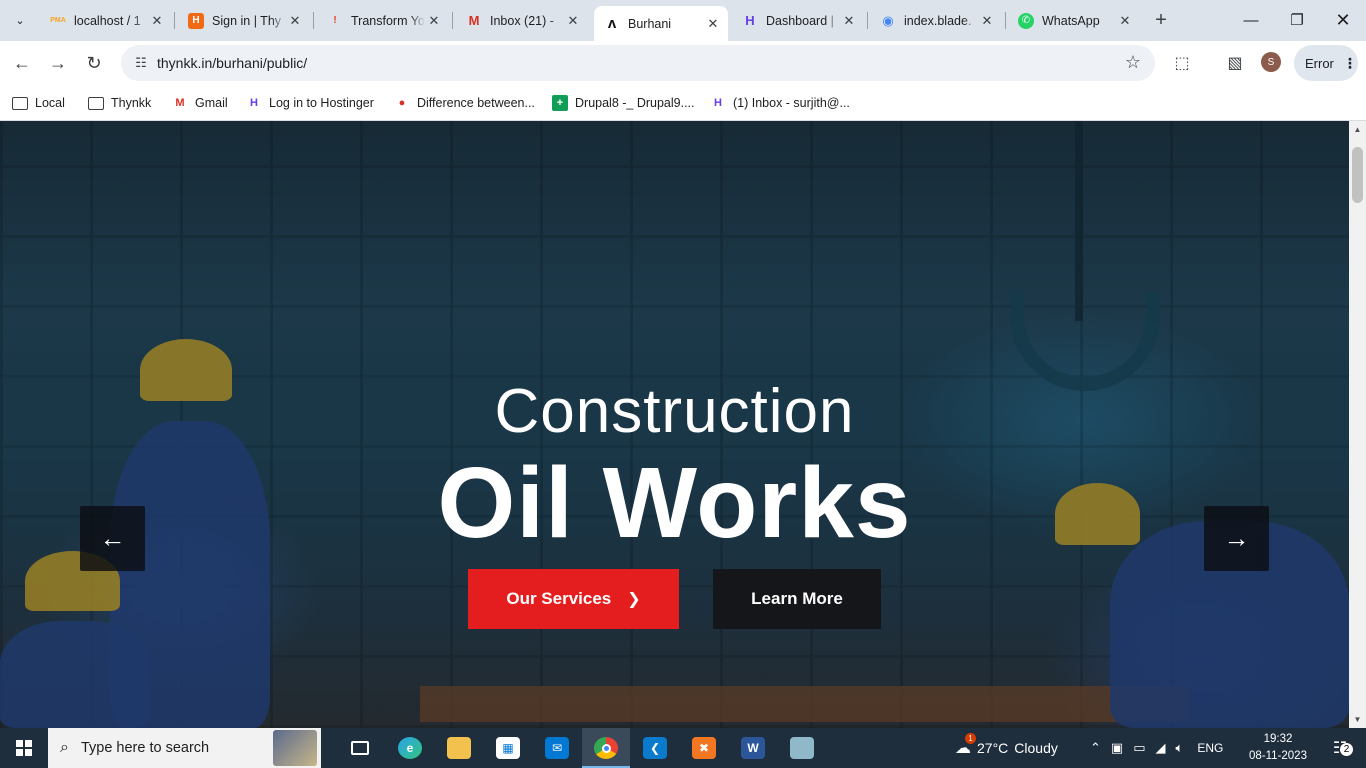  Describe the element at coordinates (1319, 63) in the screenshot. I see `error-label: Error` at that location.